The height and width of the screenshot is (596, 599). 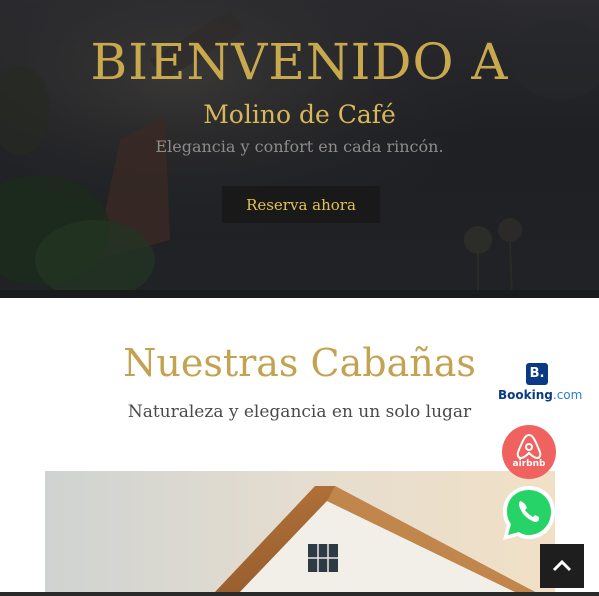 What do you see at coordinates (299, 114) in the screenshot?
I see `hero-subtitle: Molino de Café` at bounding box center [299, 114].